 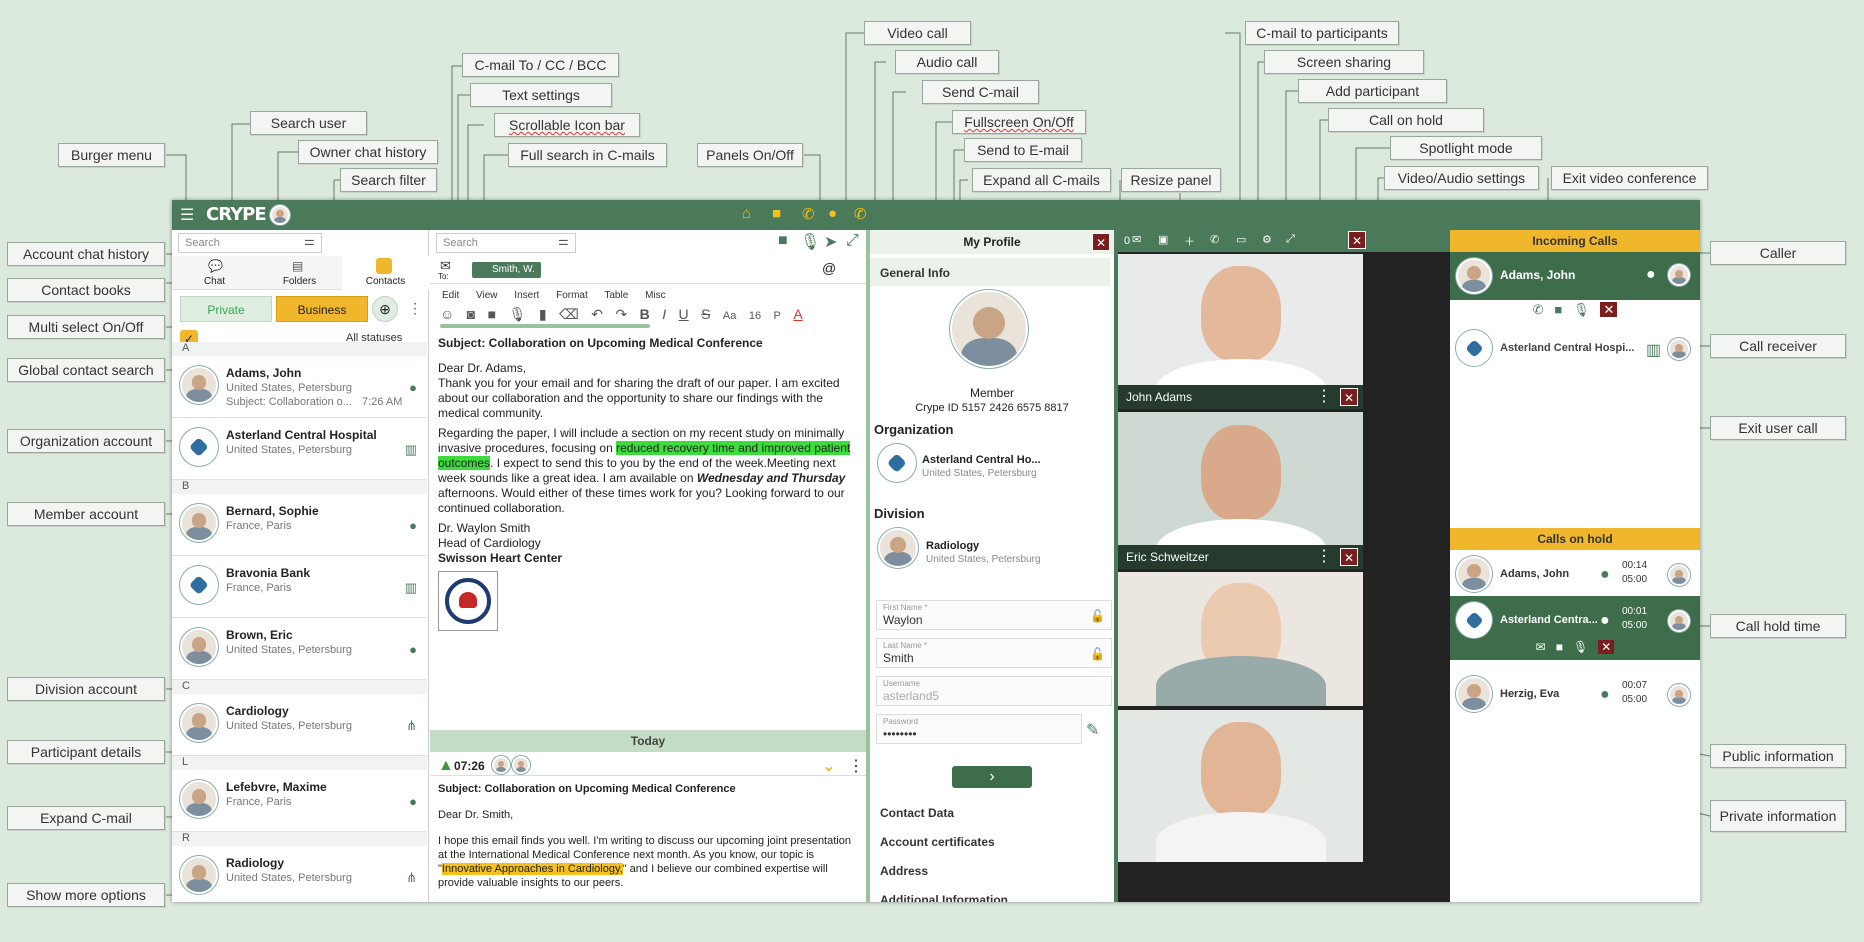 I want to click on audio-call-icon: 🎙, so click(x=810, y=242).